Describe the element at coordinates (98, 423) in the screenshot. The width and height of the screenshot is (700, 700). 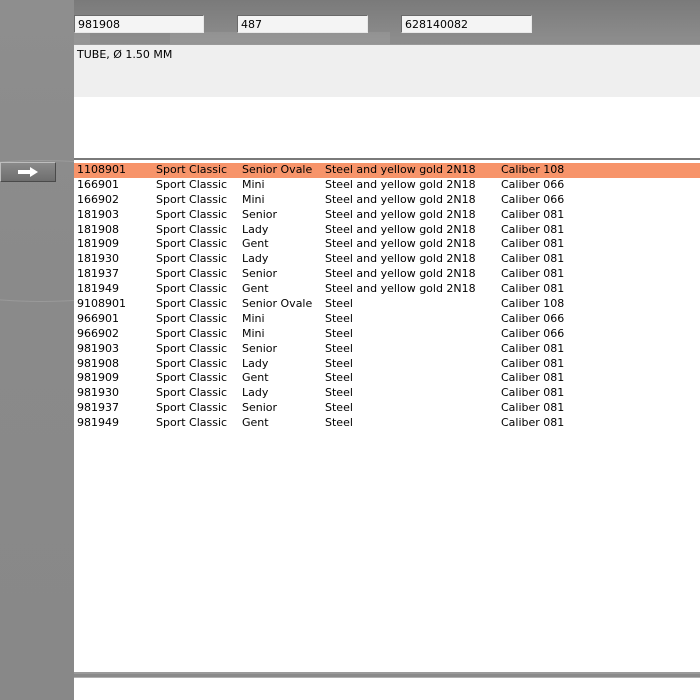
I see `reference-cell: 981949` at that location.